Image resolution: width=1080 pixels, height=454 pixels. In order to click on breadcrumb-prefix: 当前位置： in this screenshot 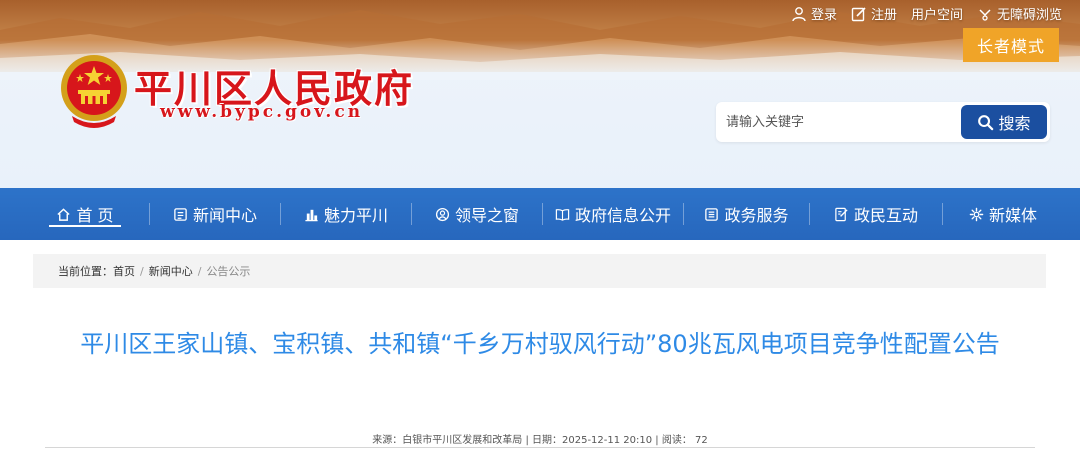, I will do `click(85, 271)`.